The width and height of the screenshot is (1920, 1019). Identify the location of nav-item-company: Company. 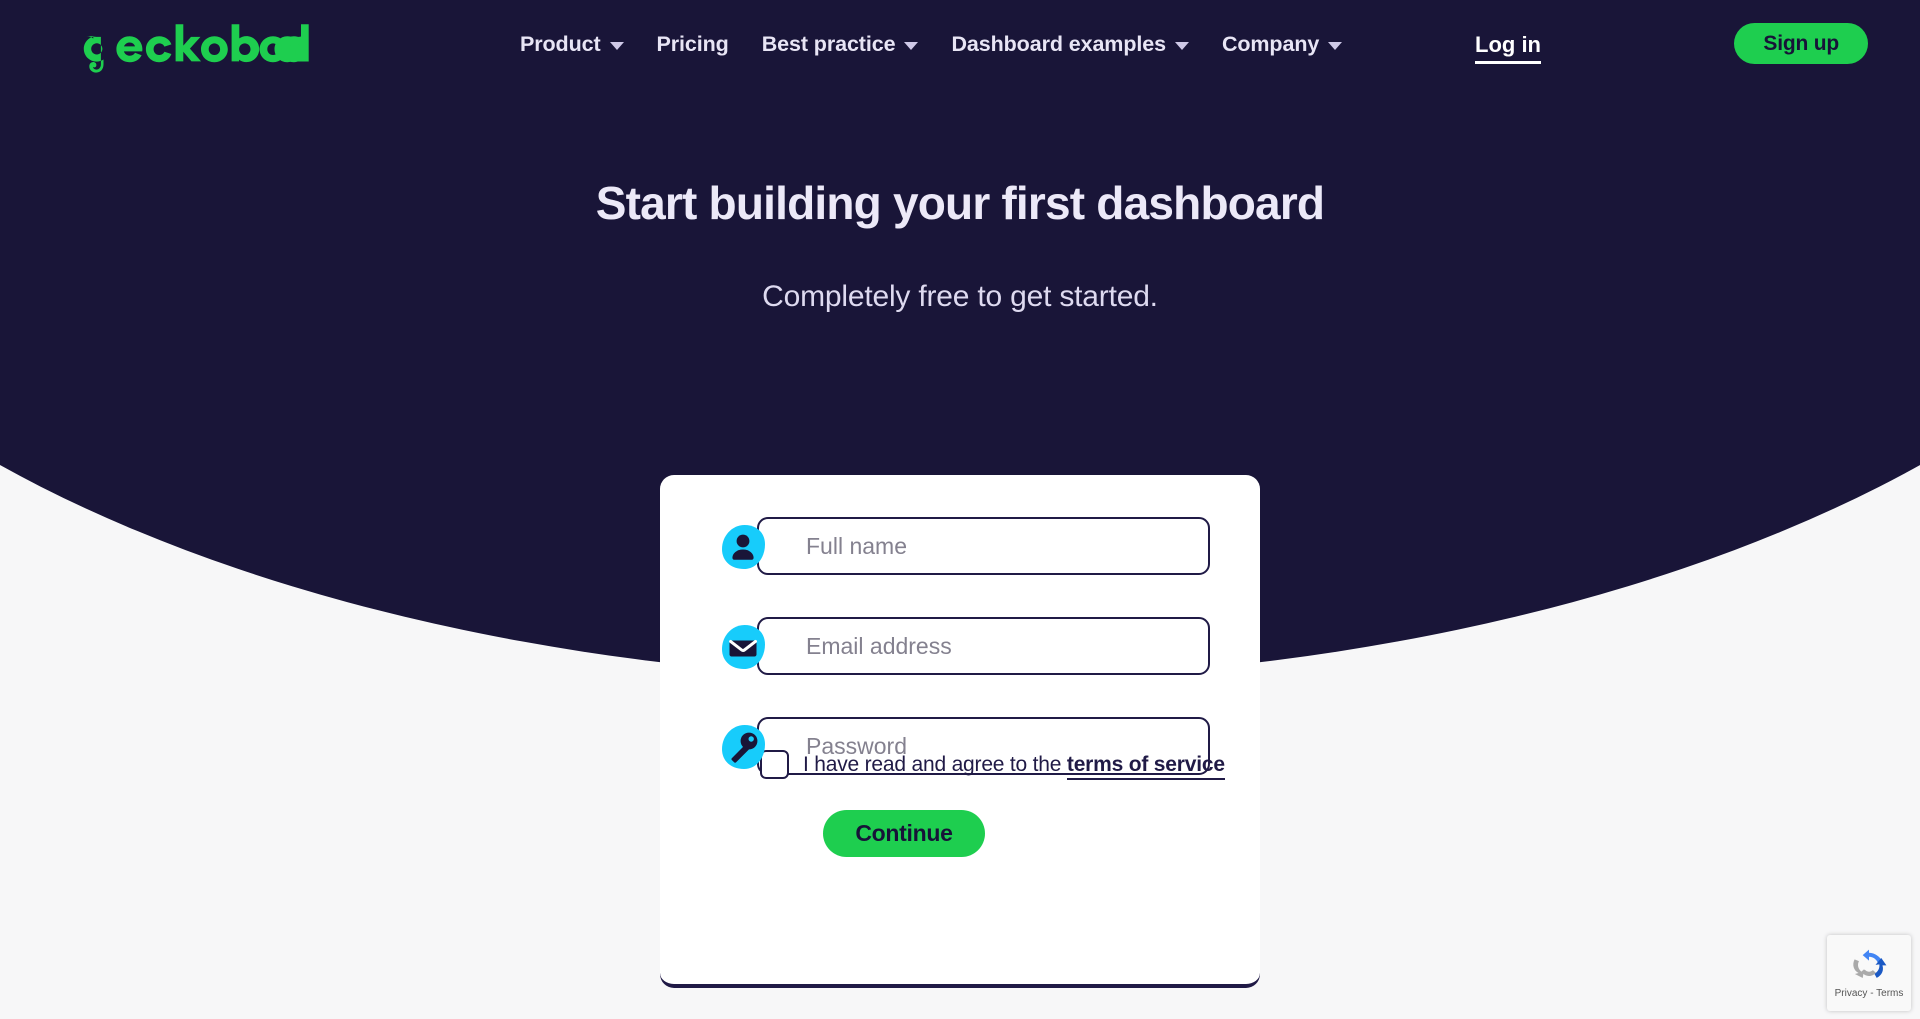
(1282, 44).